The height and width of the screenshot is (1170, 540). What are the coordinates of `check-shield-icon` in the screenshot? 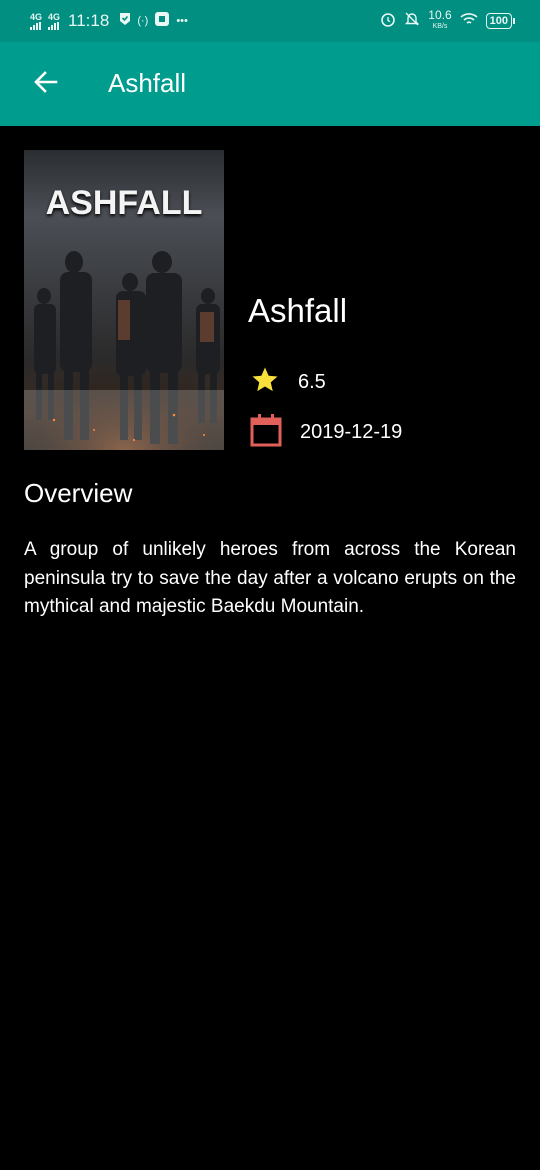 It's located at (125, 21).